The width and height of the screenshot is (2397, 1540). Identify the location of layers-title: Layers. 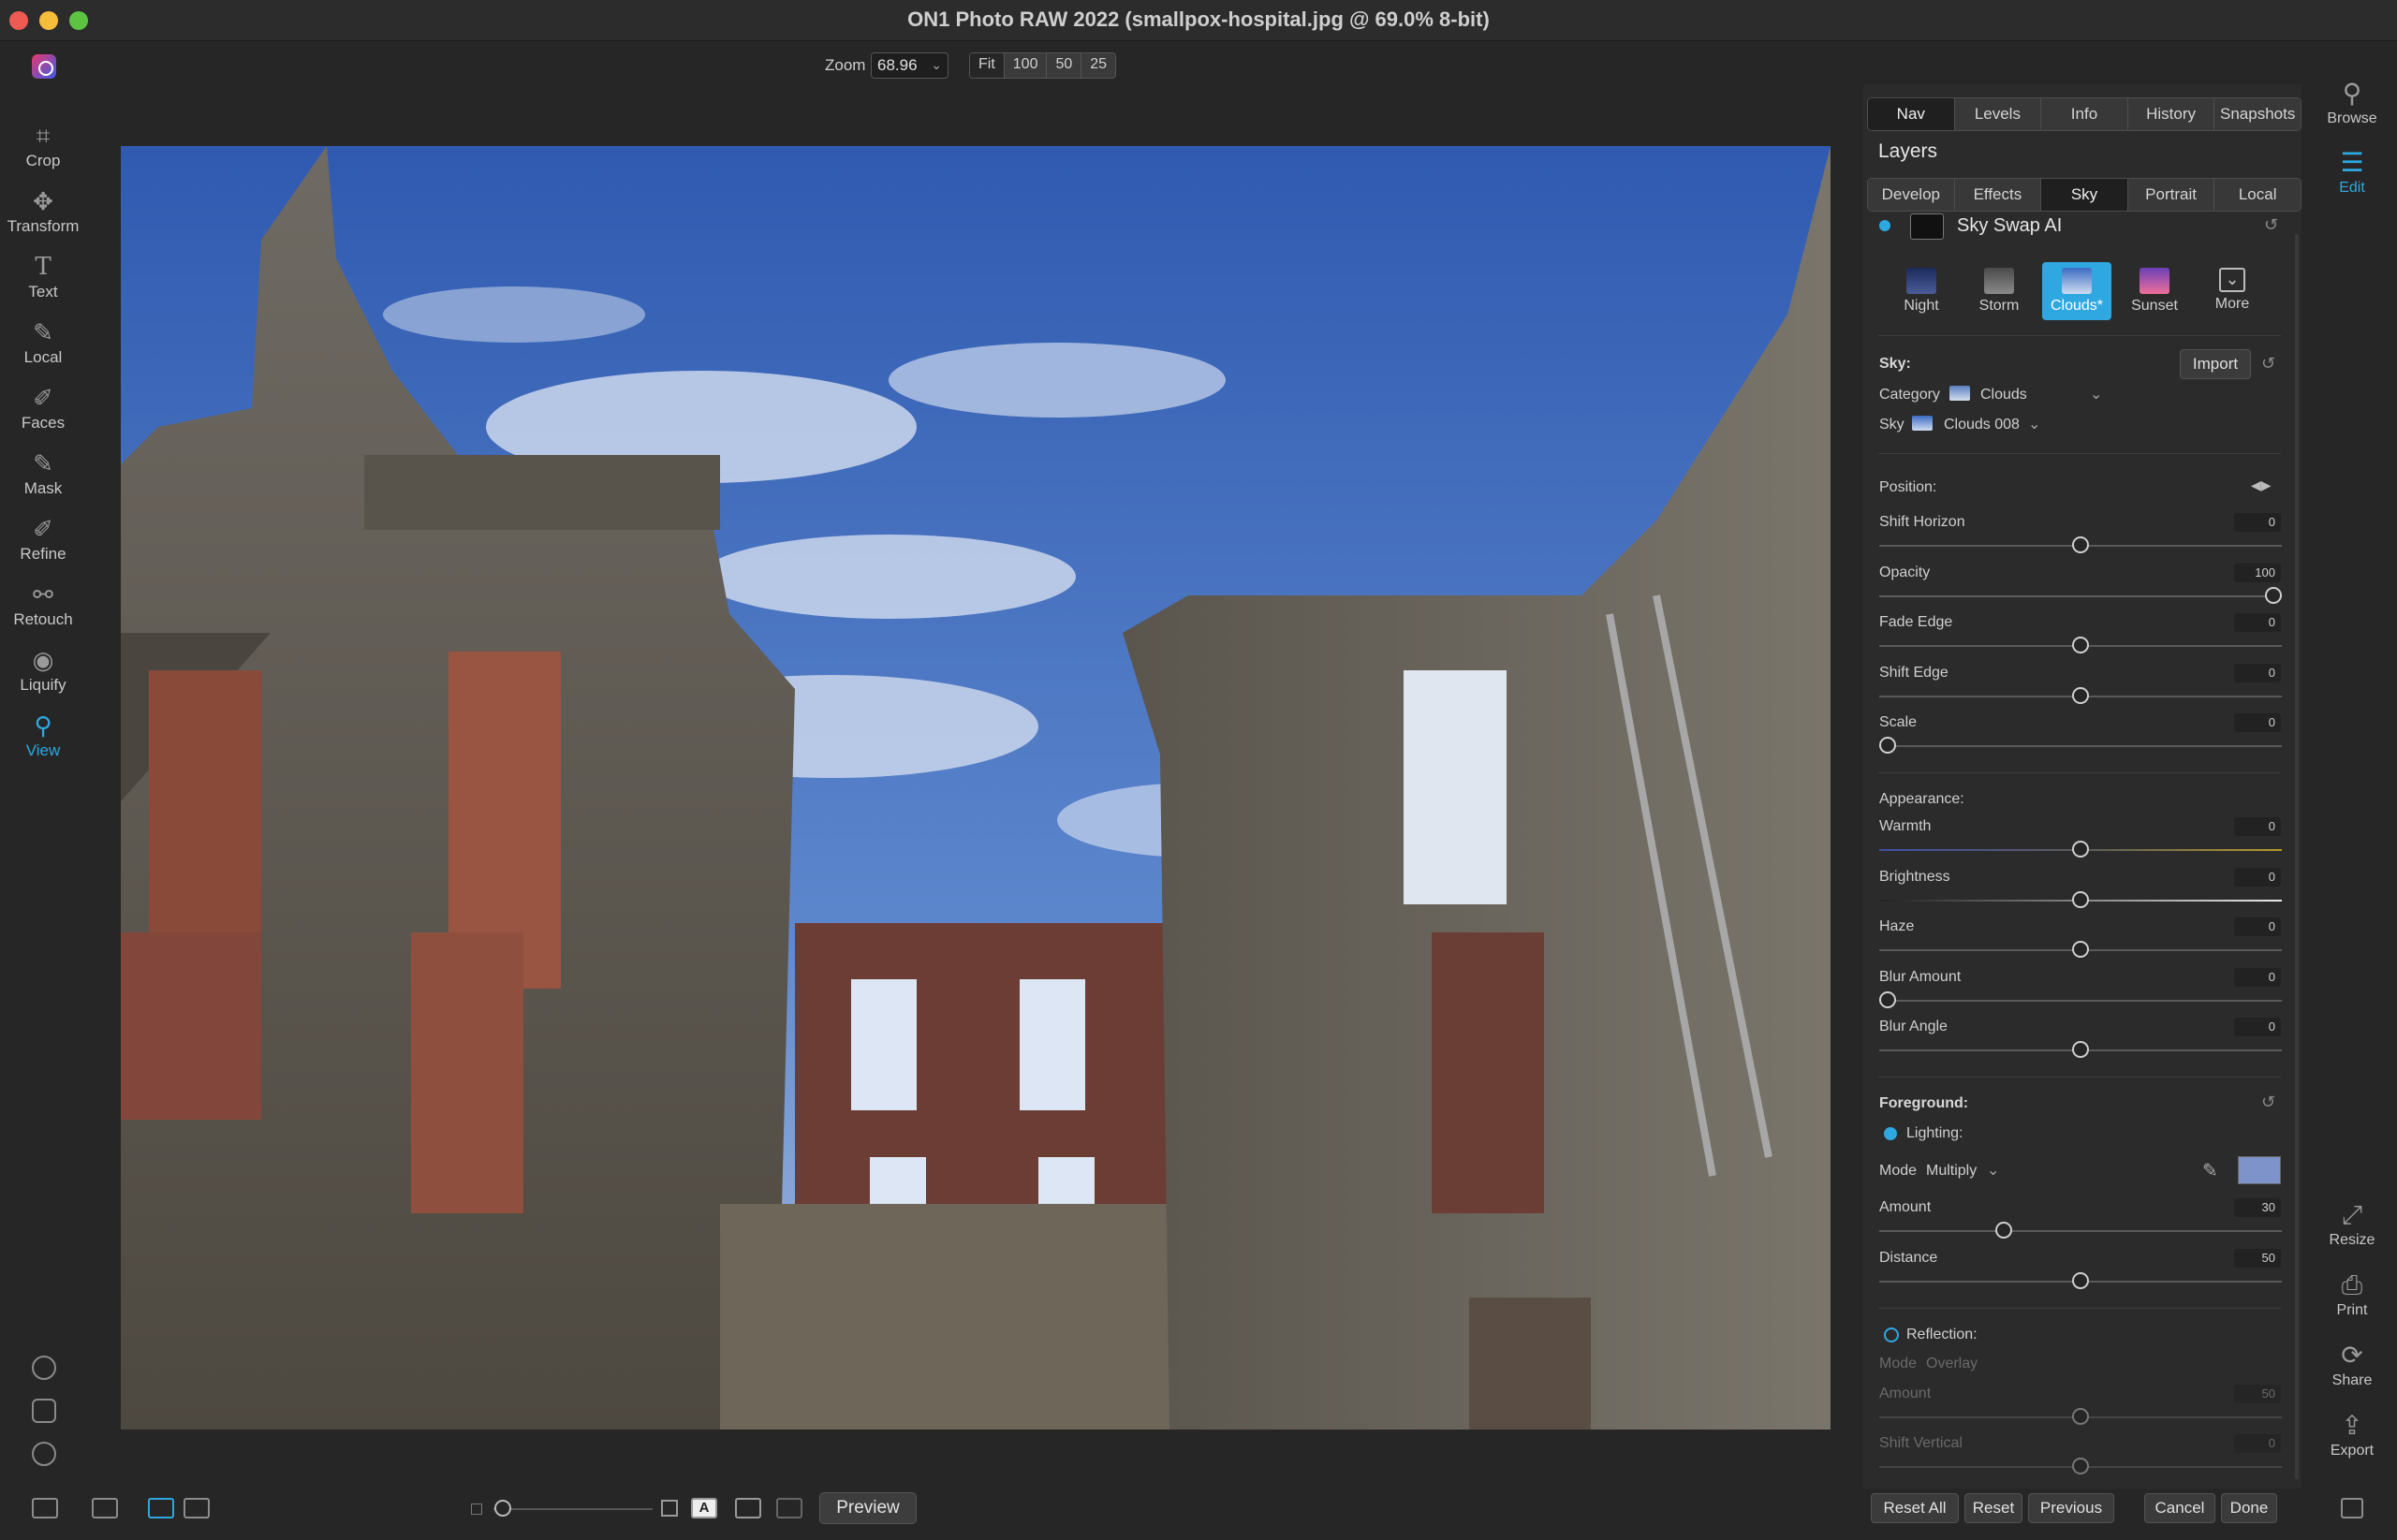
(1907, 151).